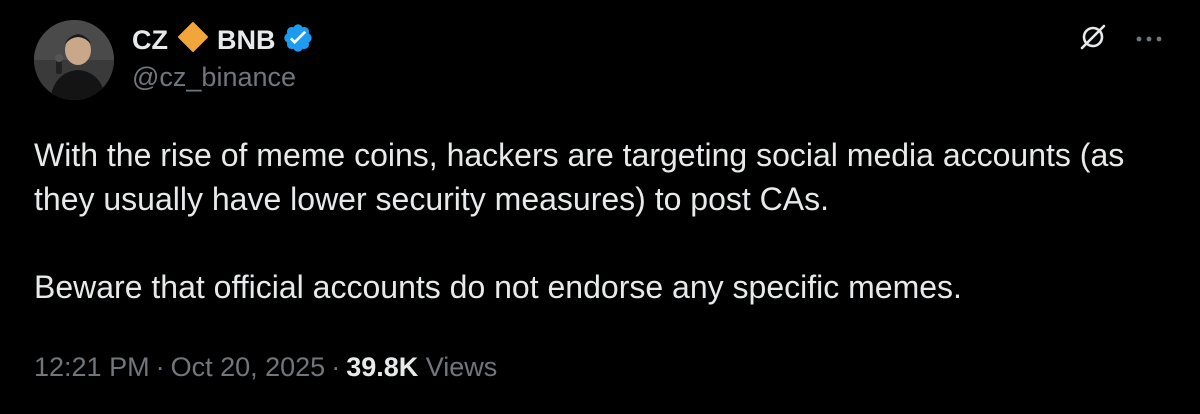 The image size is (1200, 414). I want to click on author-name-row: CZ BNB, so click(223, 41).